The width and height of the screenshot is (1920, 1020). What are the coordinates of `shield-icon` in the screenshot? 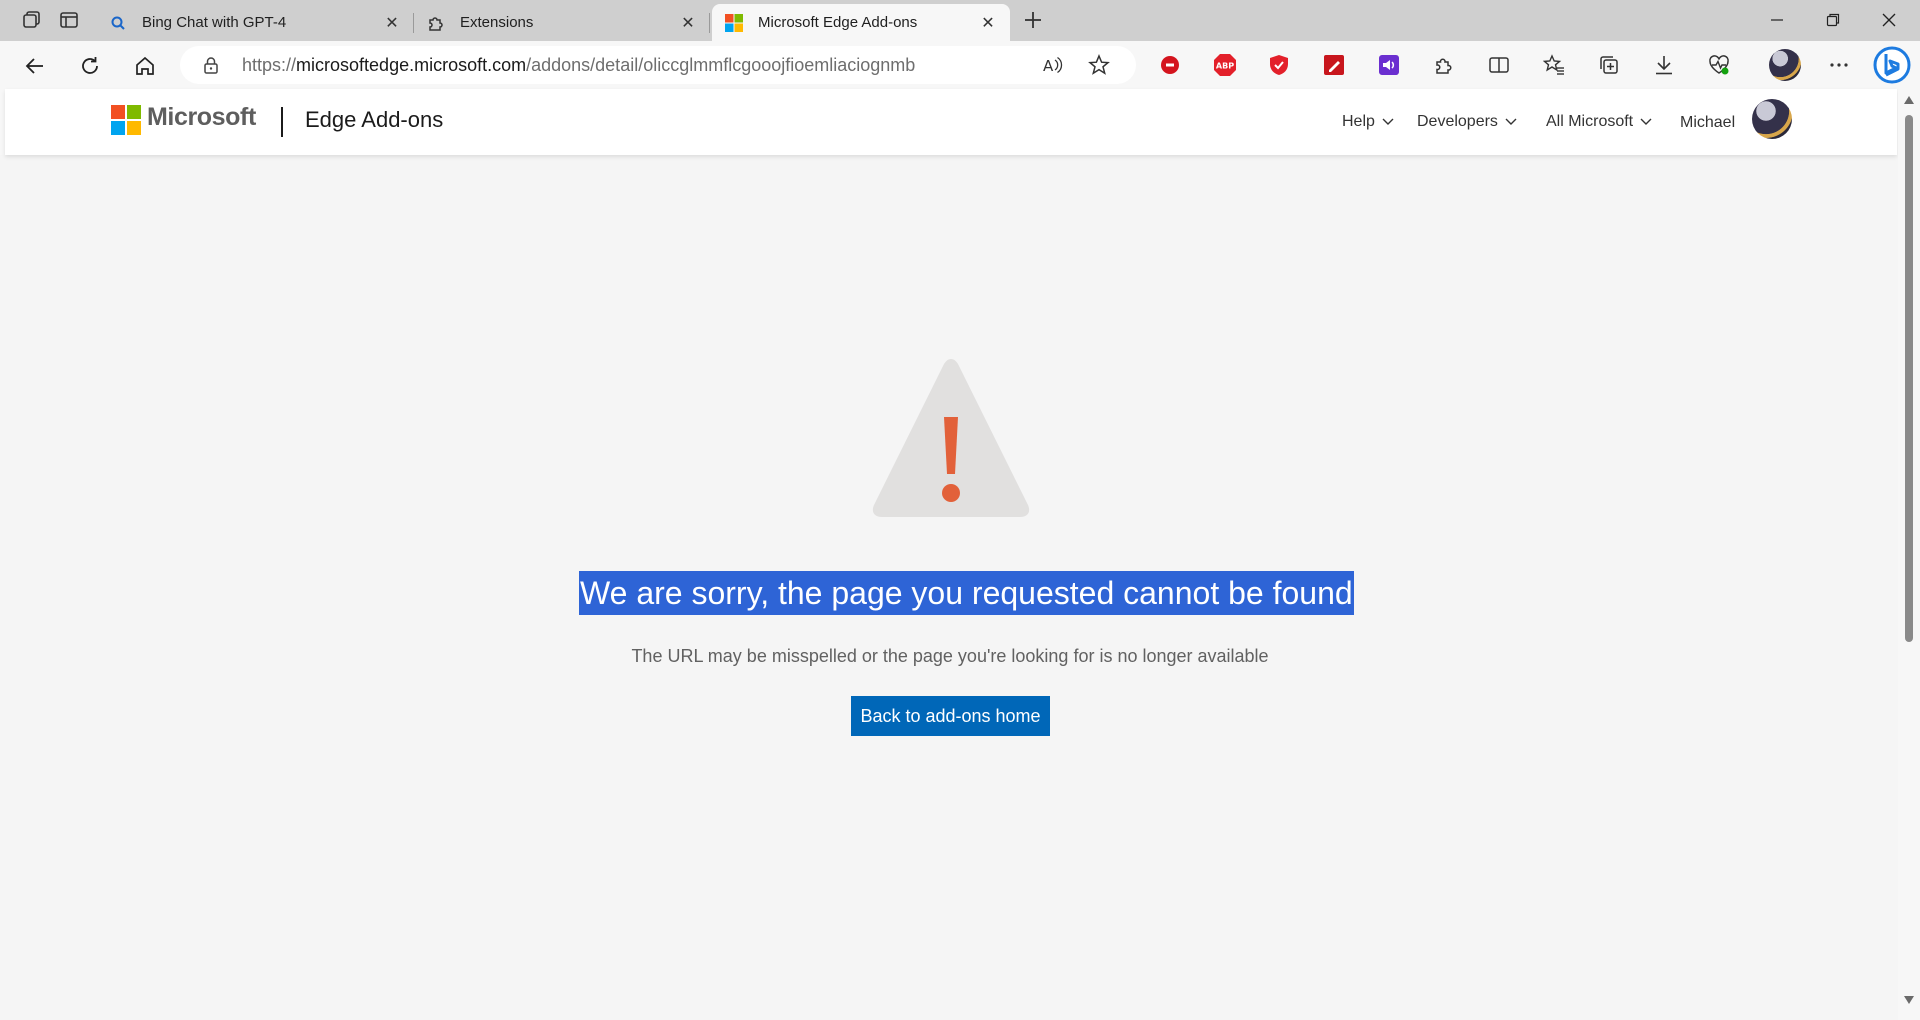 It's located at (1279, 65).